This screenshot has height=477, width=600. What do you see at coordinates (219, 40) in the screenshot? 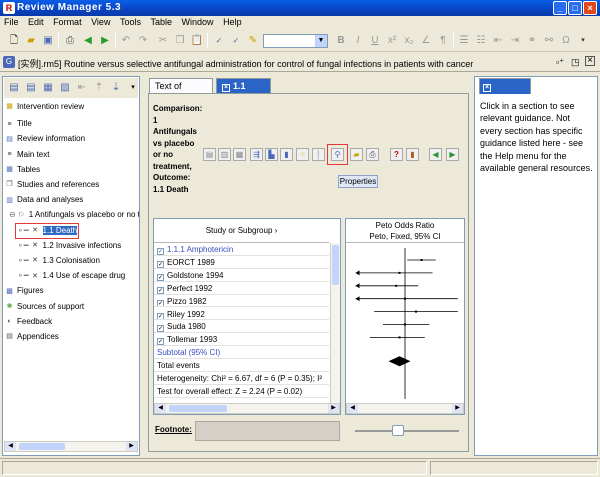
I see `spellcheck-icon: ✓` at bounding box center [219, 40].